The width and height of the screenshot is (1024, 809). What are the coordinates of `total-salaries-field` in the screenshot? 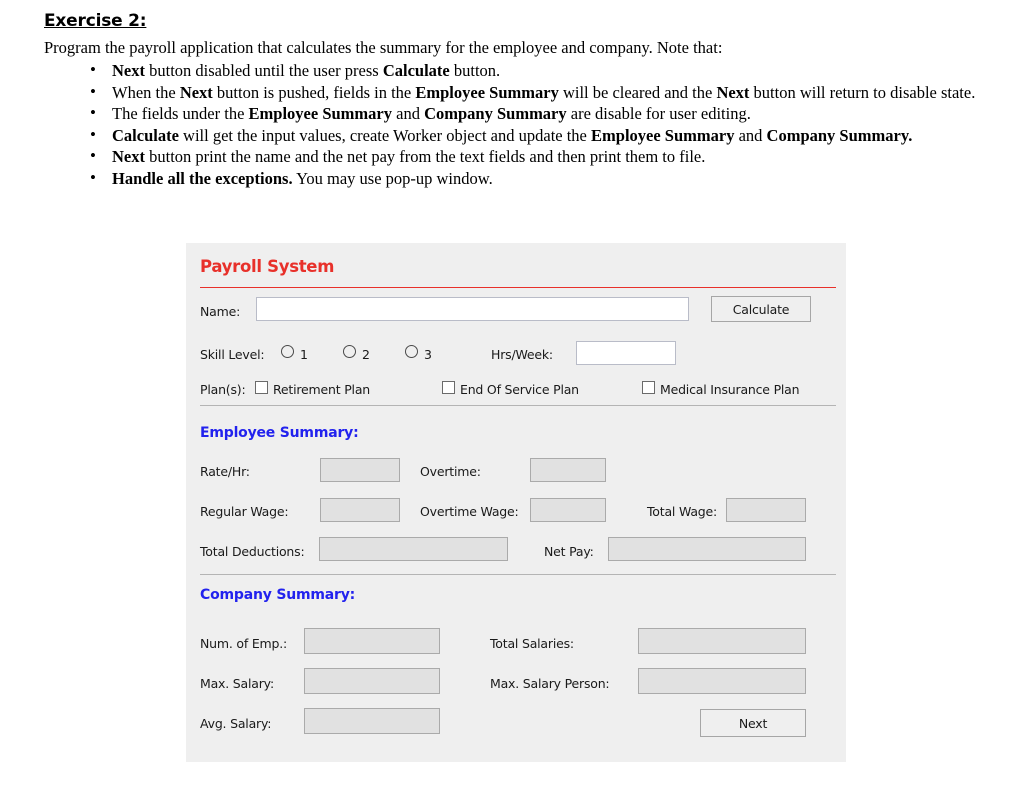 It's located at (722, 641).